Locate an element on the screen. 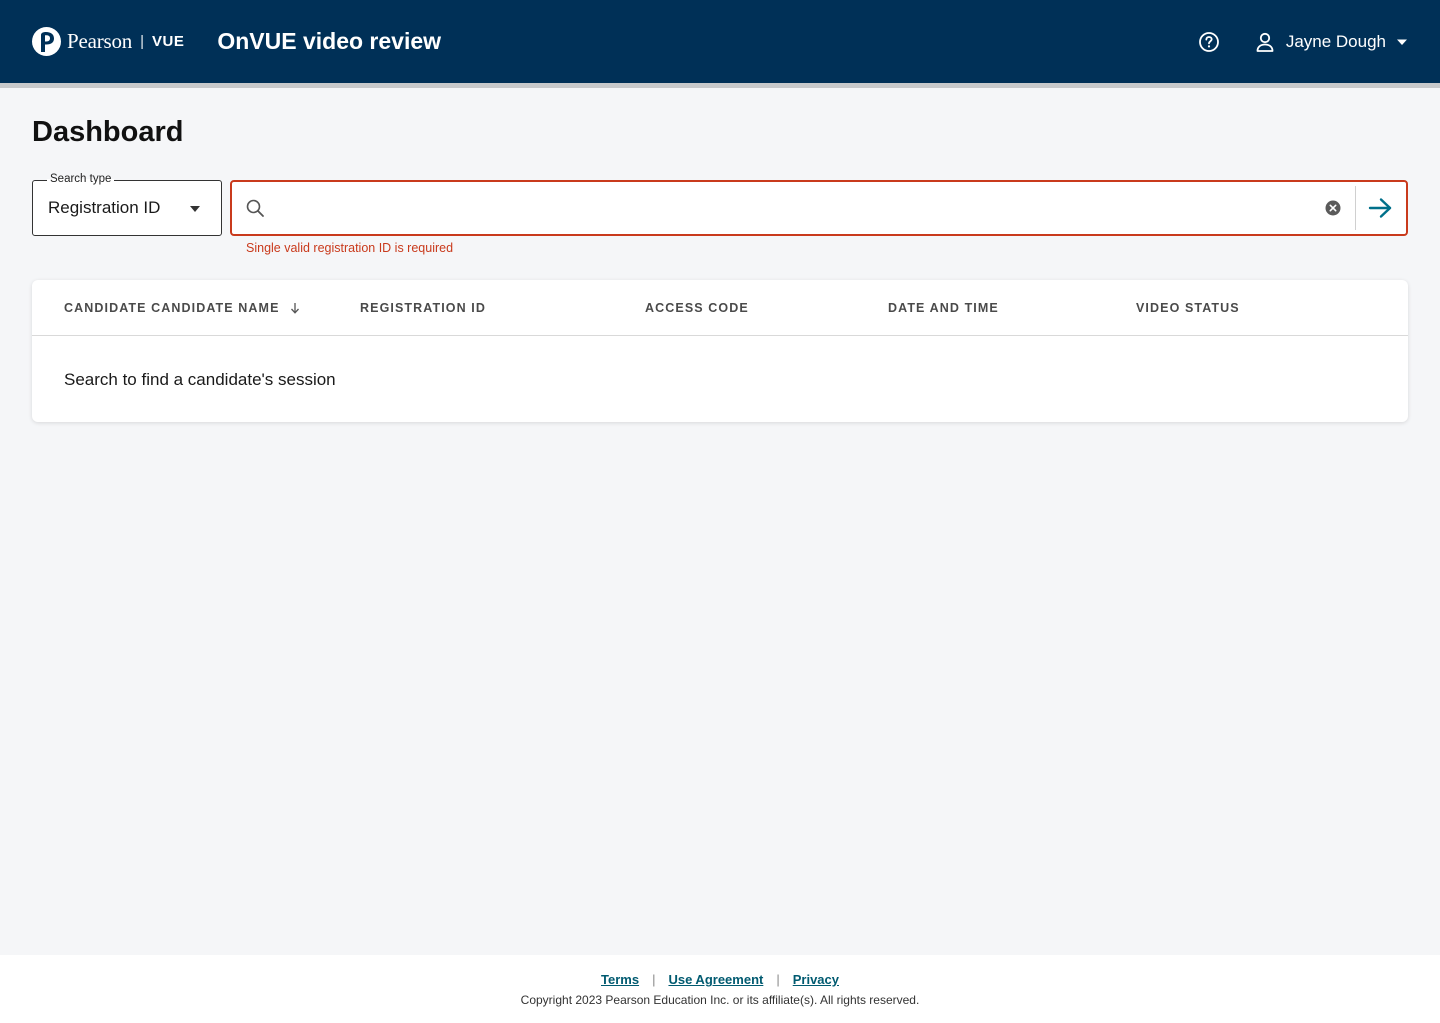 This screenshot has height=1023, width=1440. chevron-down-icon is located at coordinates (195, 209).